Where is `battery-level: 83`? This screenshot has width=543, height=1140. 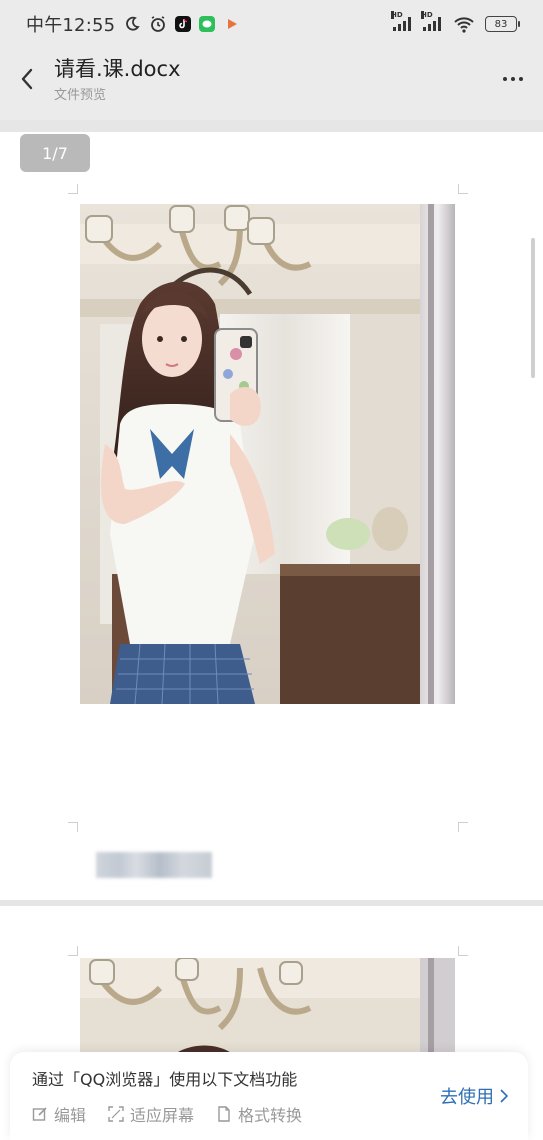 battery-level: 83 is located at coordinates (501, 24).